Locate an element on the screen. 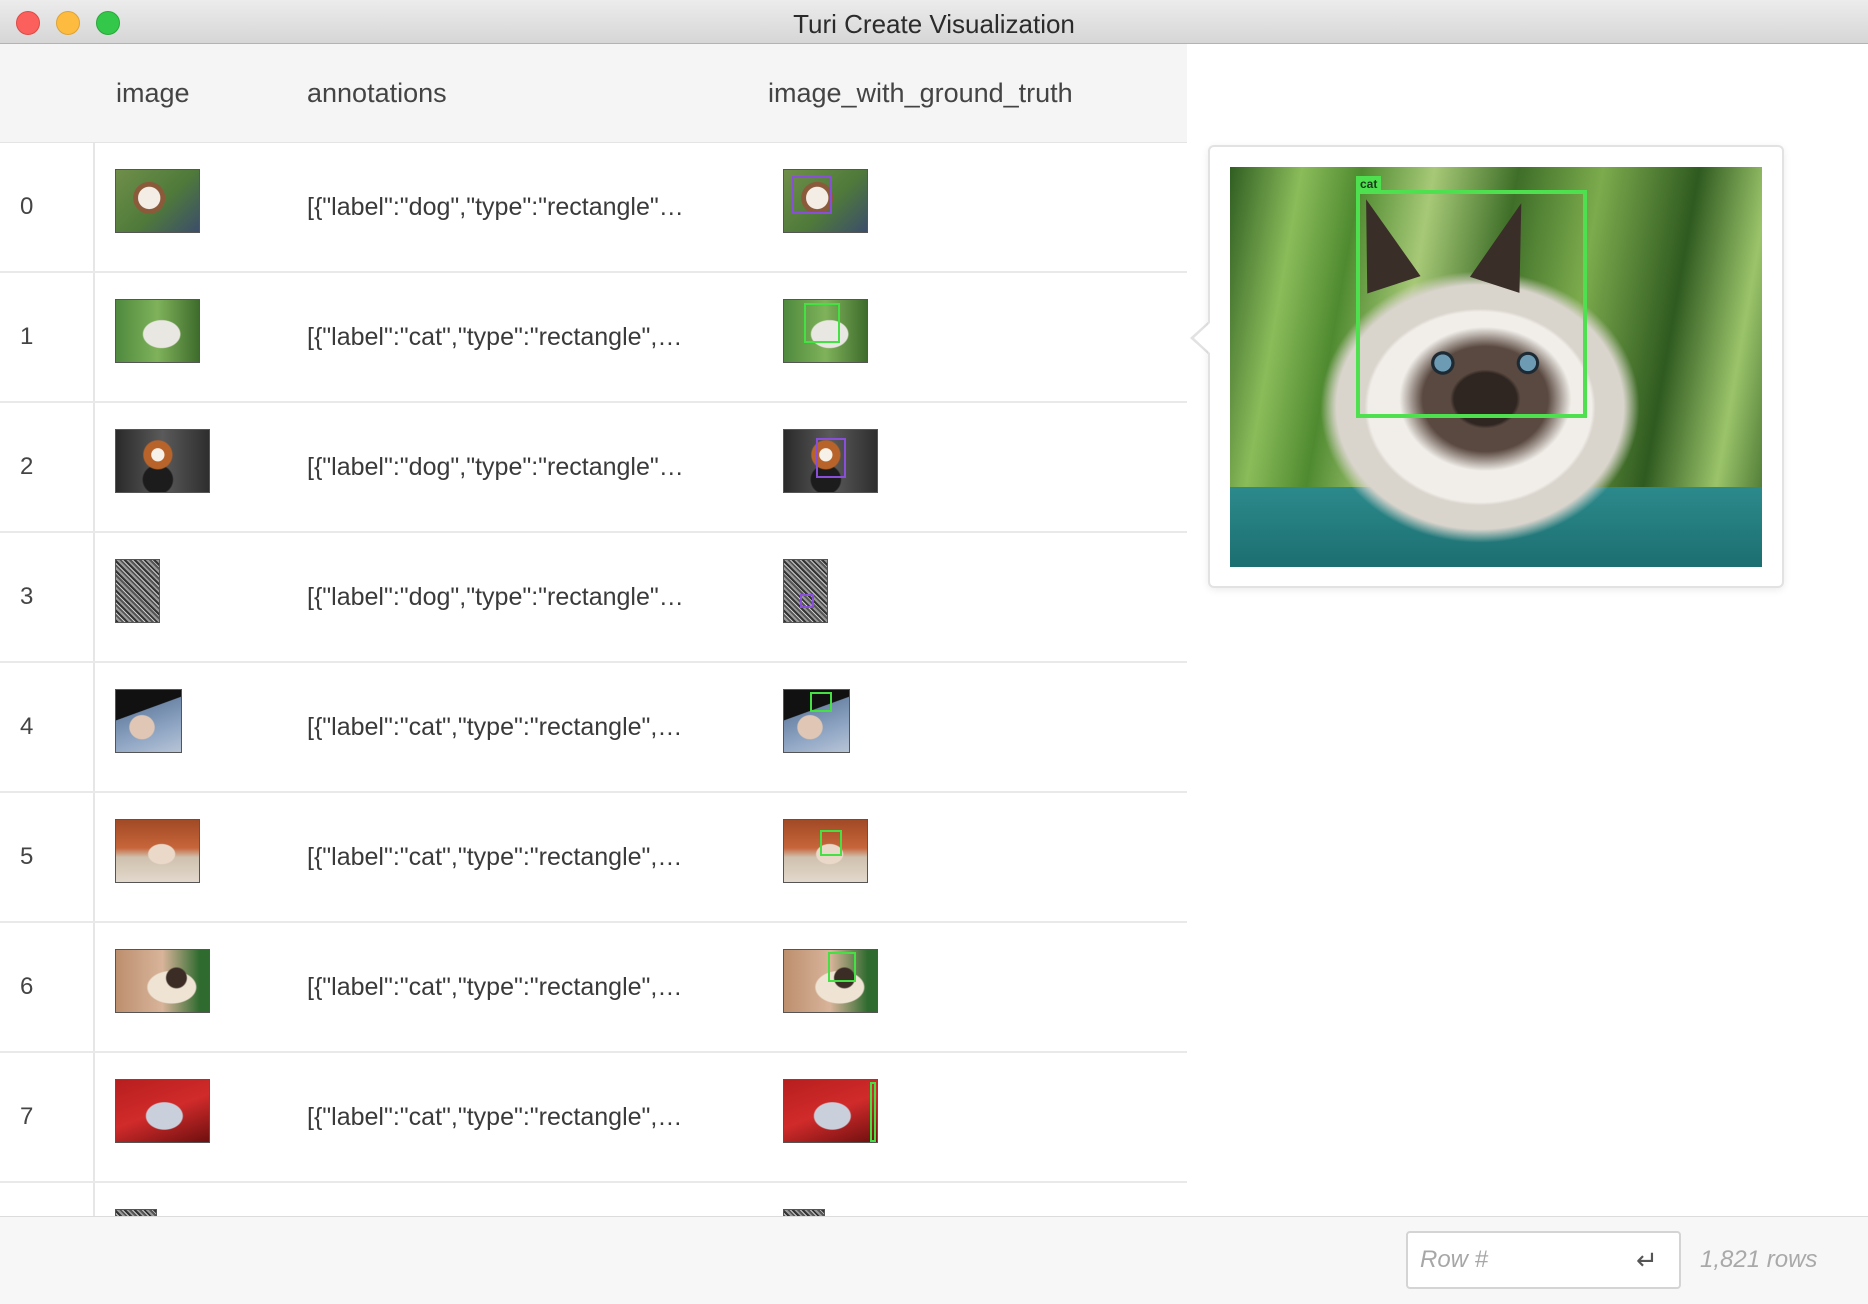 The width and height of the screenshot is (1868, 1304). row-index: 1 is located at coordinates (27, 336).